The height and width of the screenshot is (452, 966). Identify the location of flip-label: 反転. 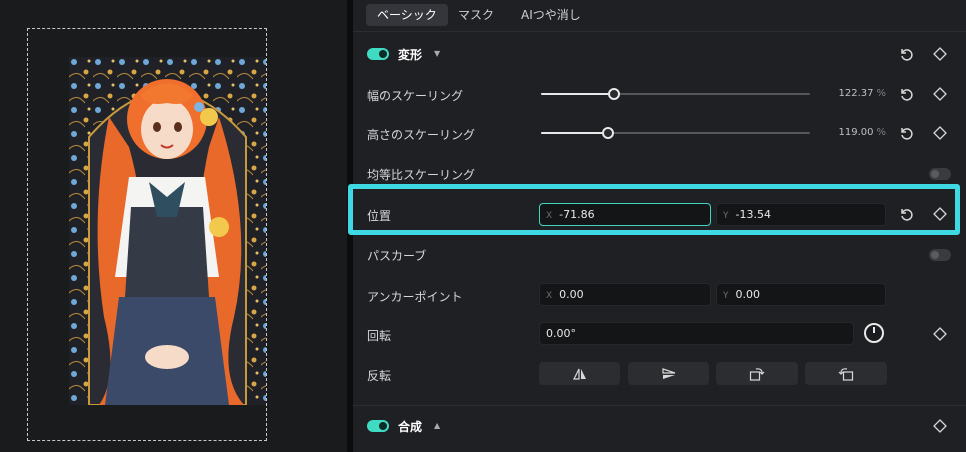
(379, 376).